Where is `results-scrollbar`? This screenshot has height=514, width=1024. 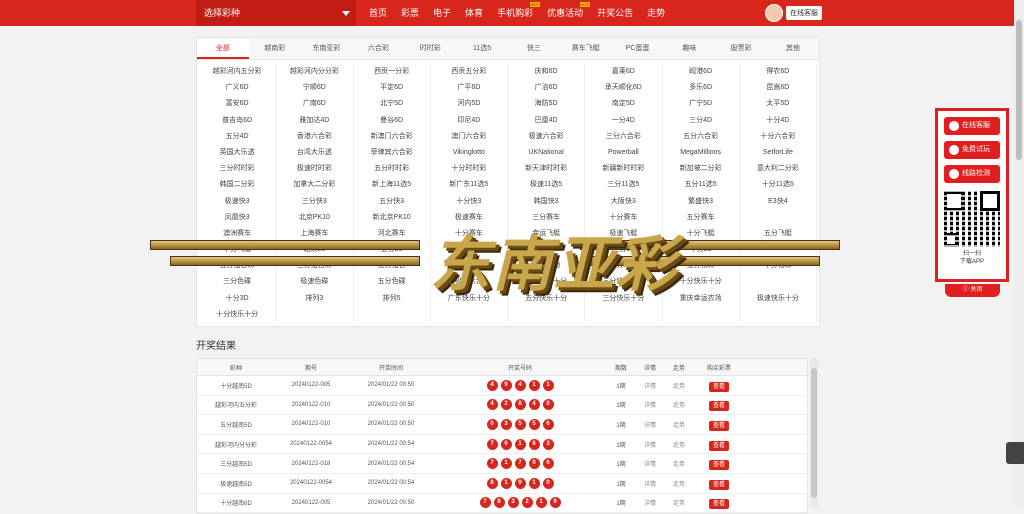
results-scrollbar is located at coordinates (814, 433).